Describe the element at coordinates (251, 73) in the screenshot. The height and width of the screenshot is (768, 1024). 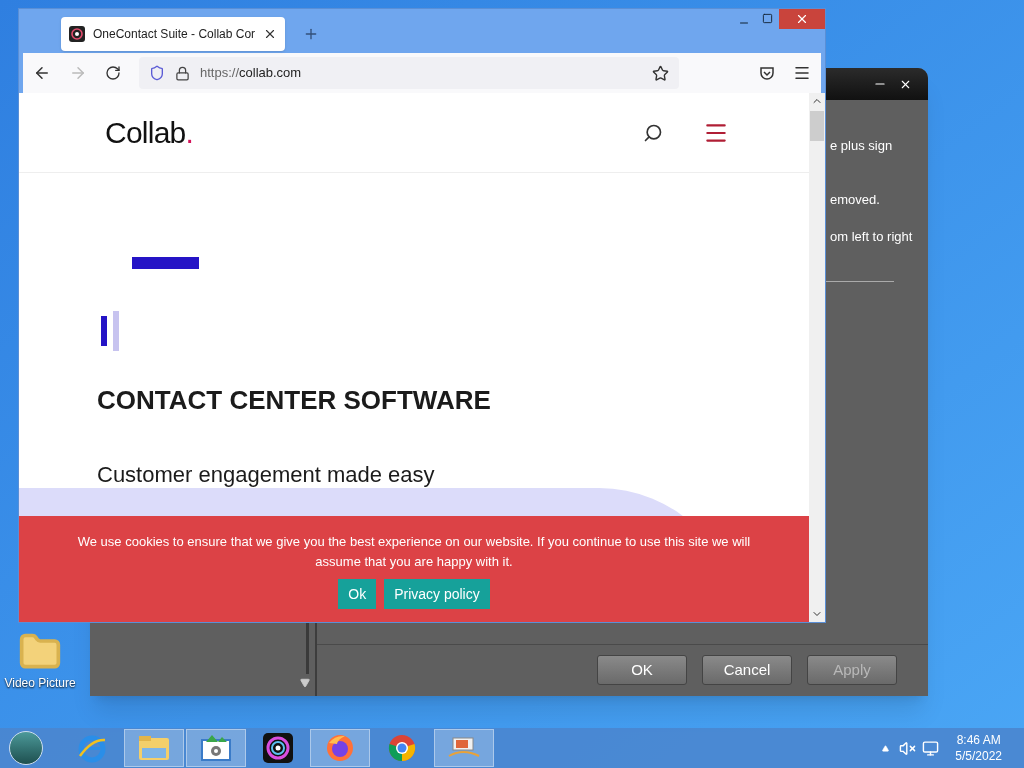
I see `url-text: https://collab.com` at that location.